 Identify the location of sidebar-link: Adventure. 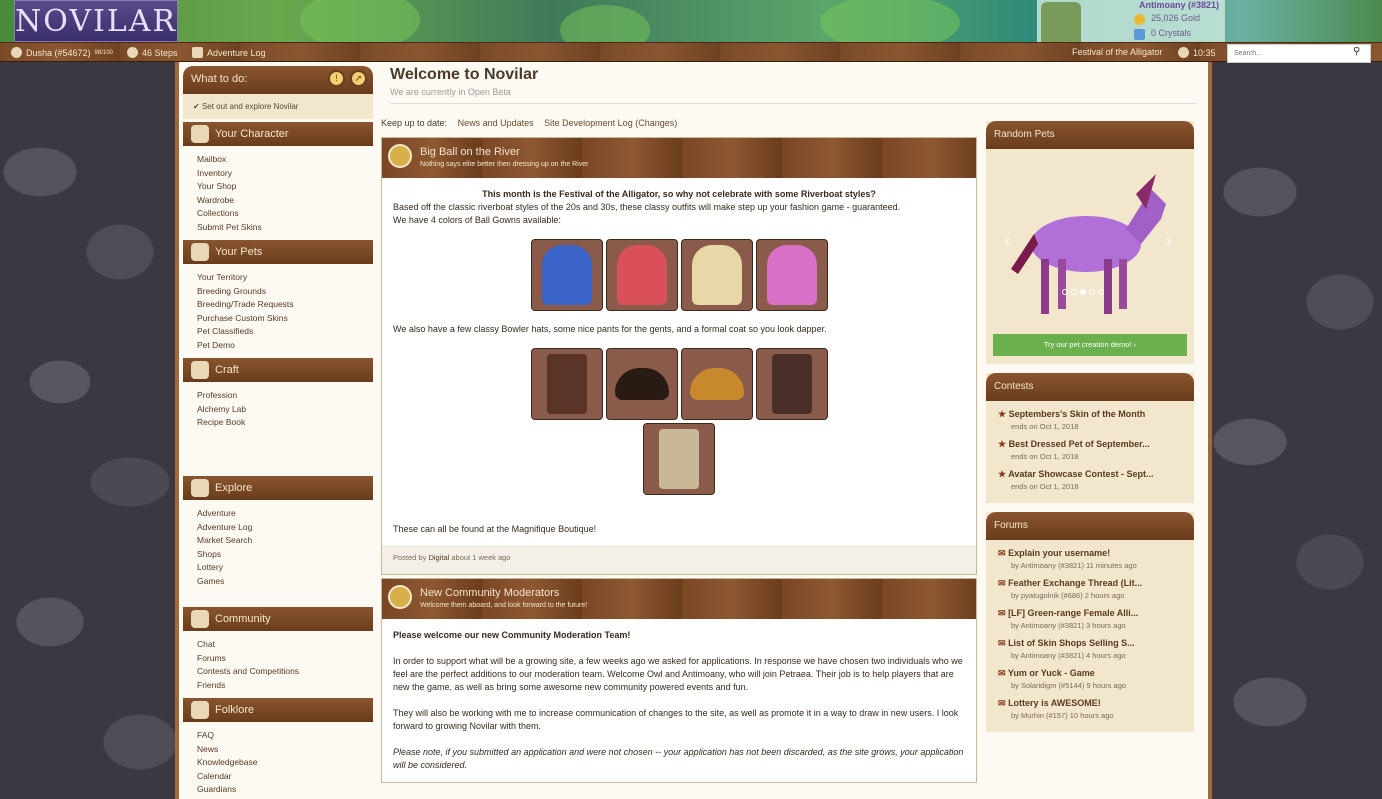
(278, 514).